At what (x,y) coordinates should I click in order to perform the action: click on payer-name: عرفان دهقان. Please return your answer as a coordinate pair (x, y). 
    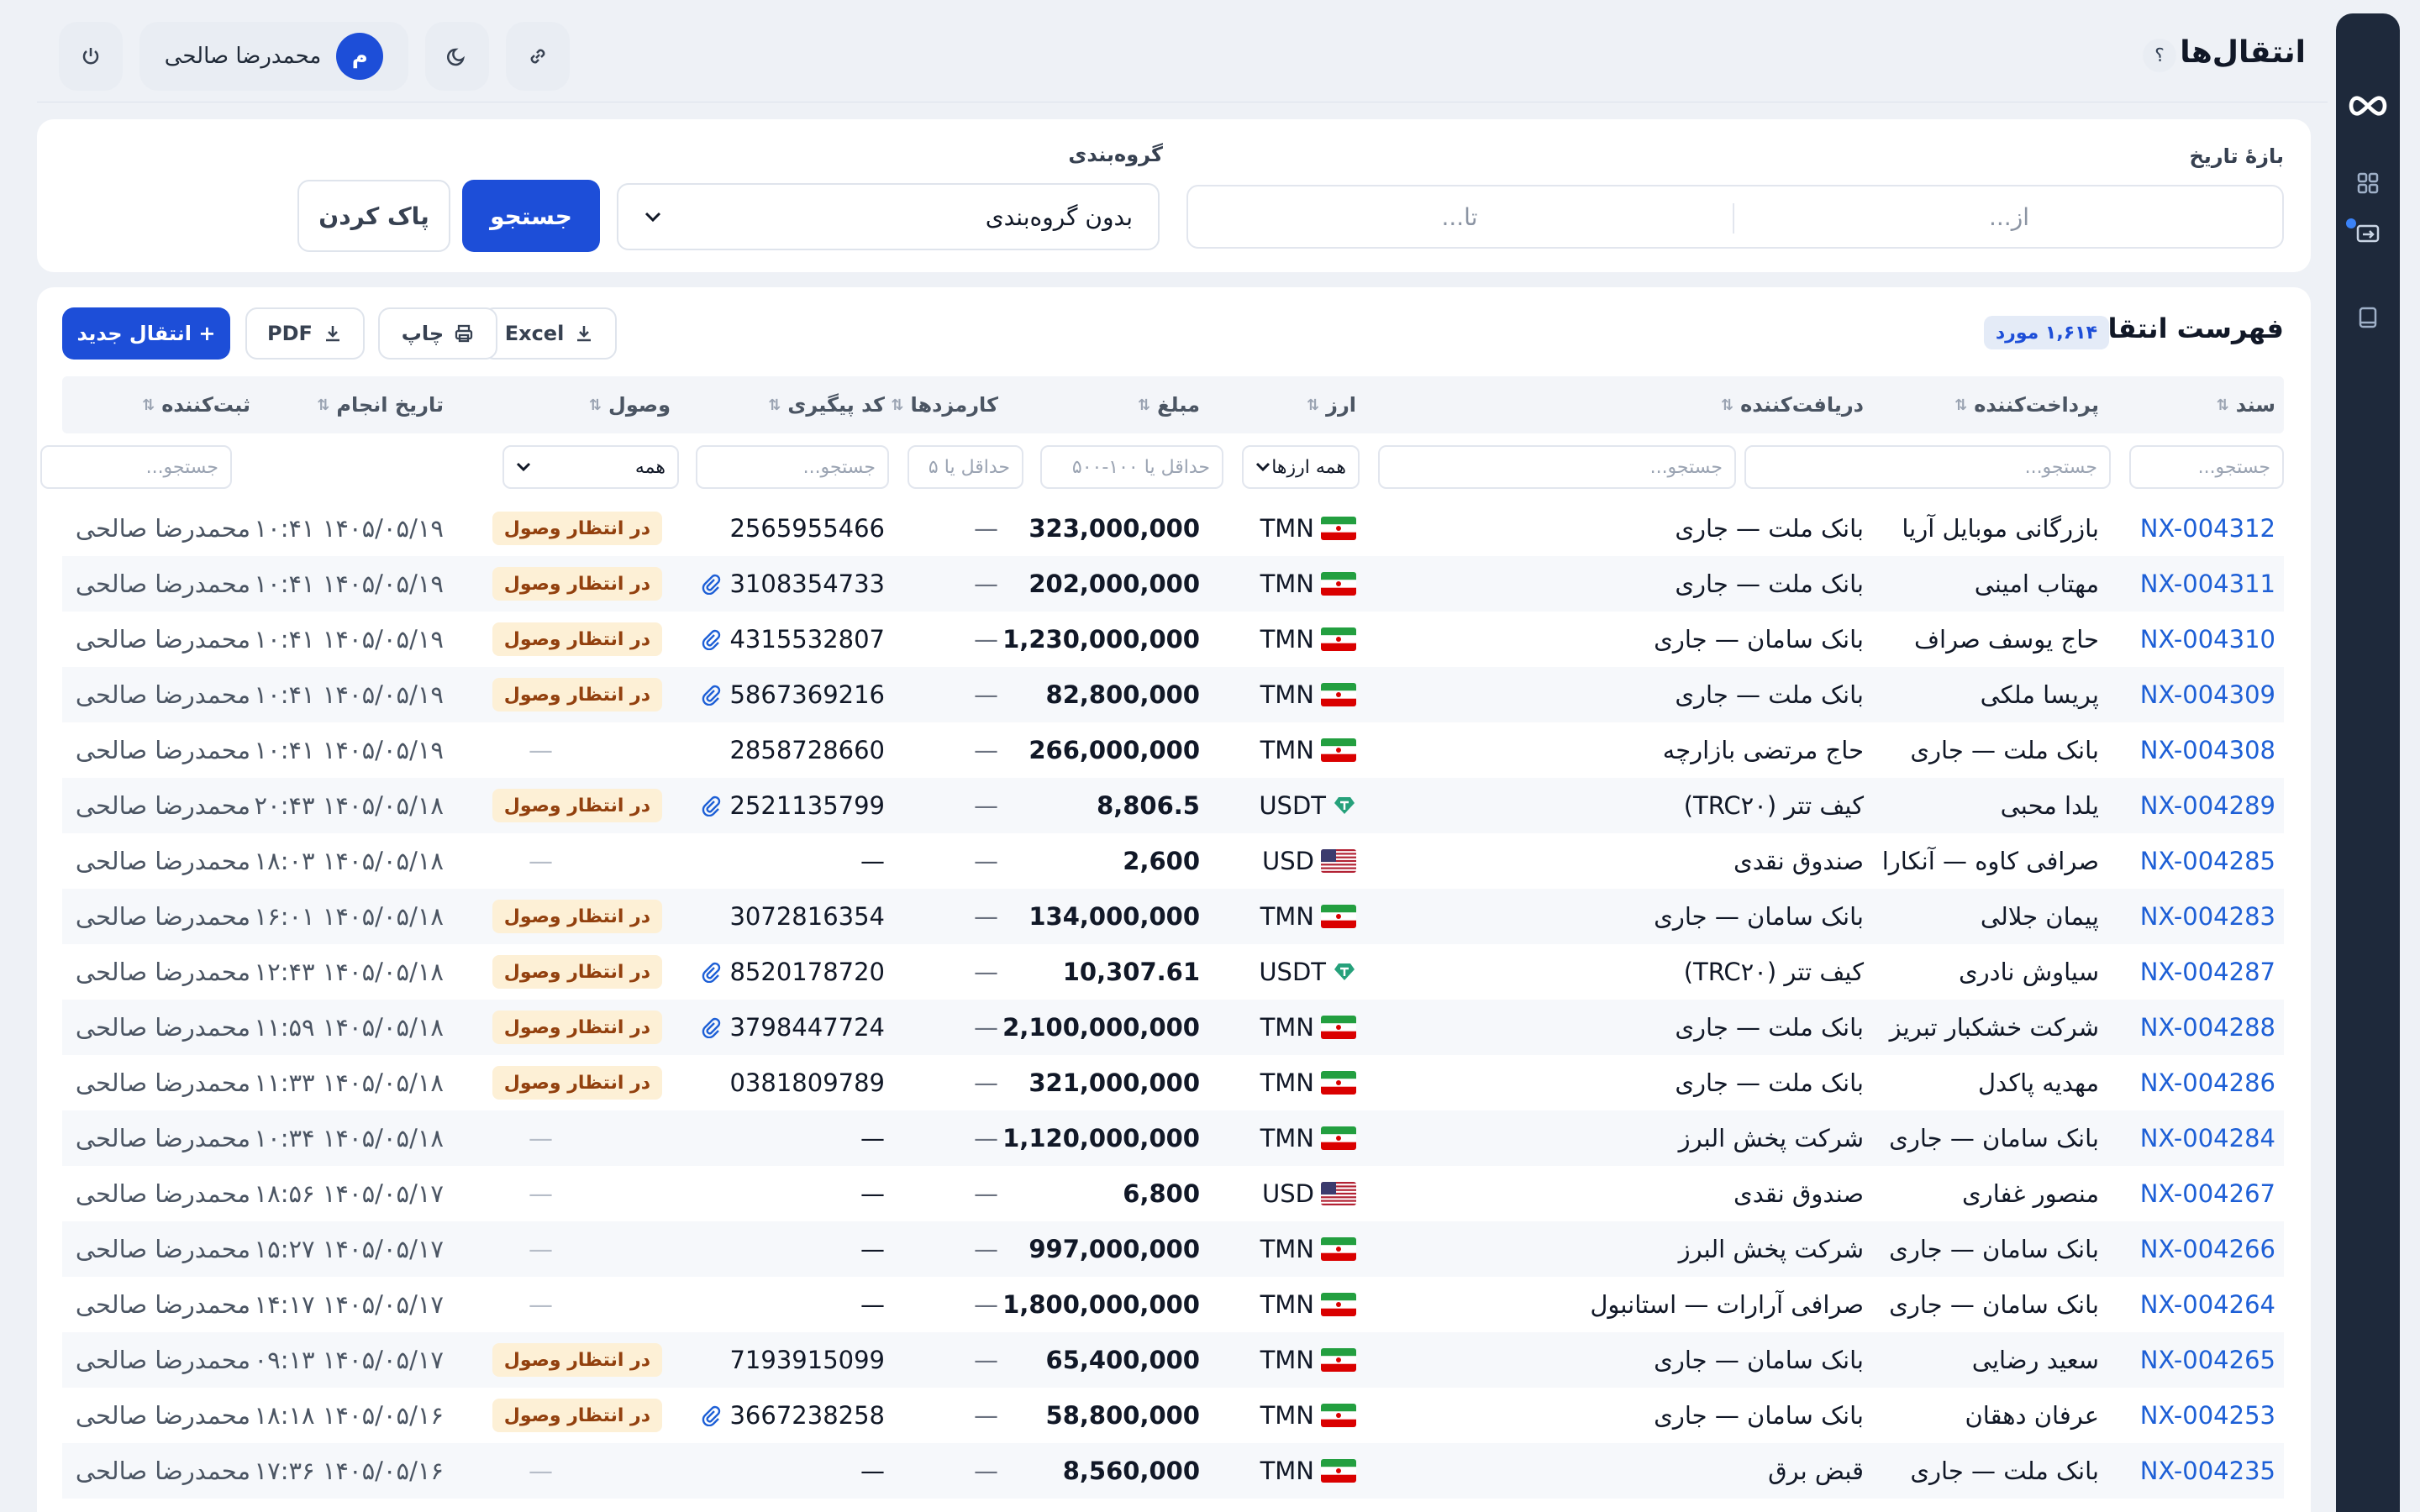
    Looking at the image, I should click on (2032, 1415).